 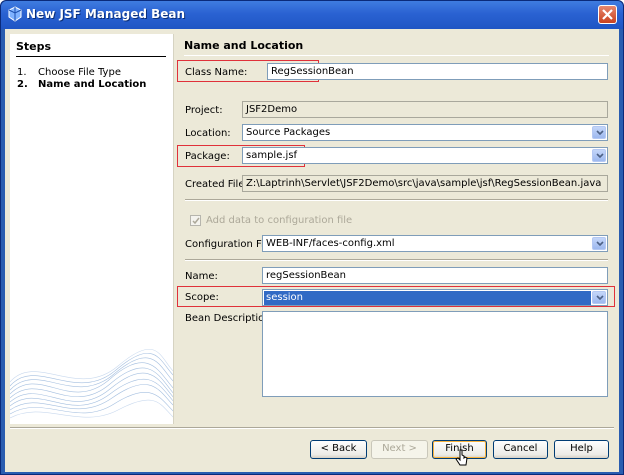 I want to click on scope-value: session, so click(x=427, y=298).